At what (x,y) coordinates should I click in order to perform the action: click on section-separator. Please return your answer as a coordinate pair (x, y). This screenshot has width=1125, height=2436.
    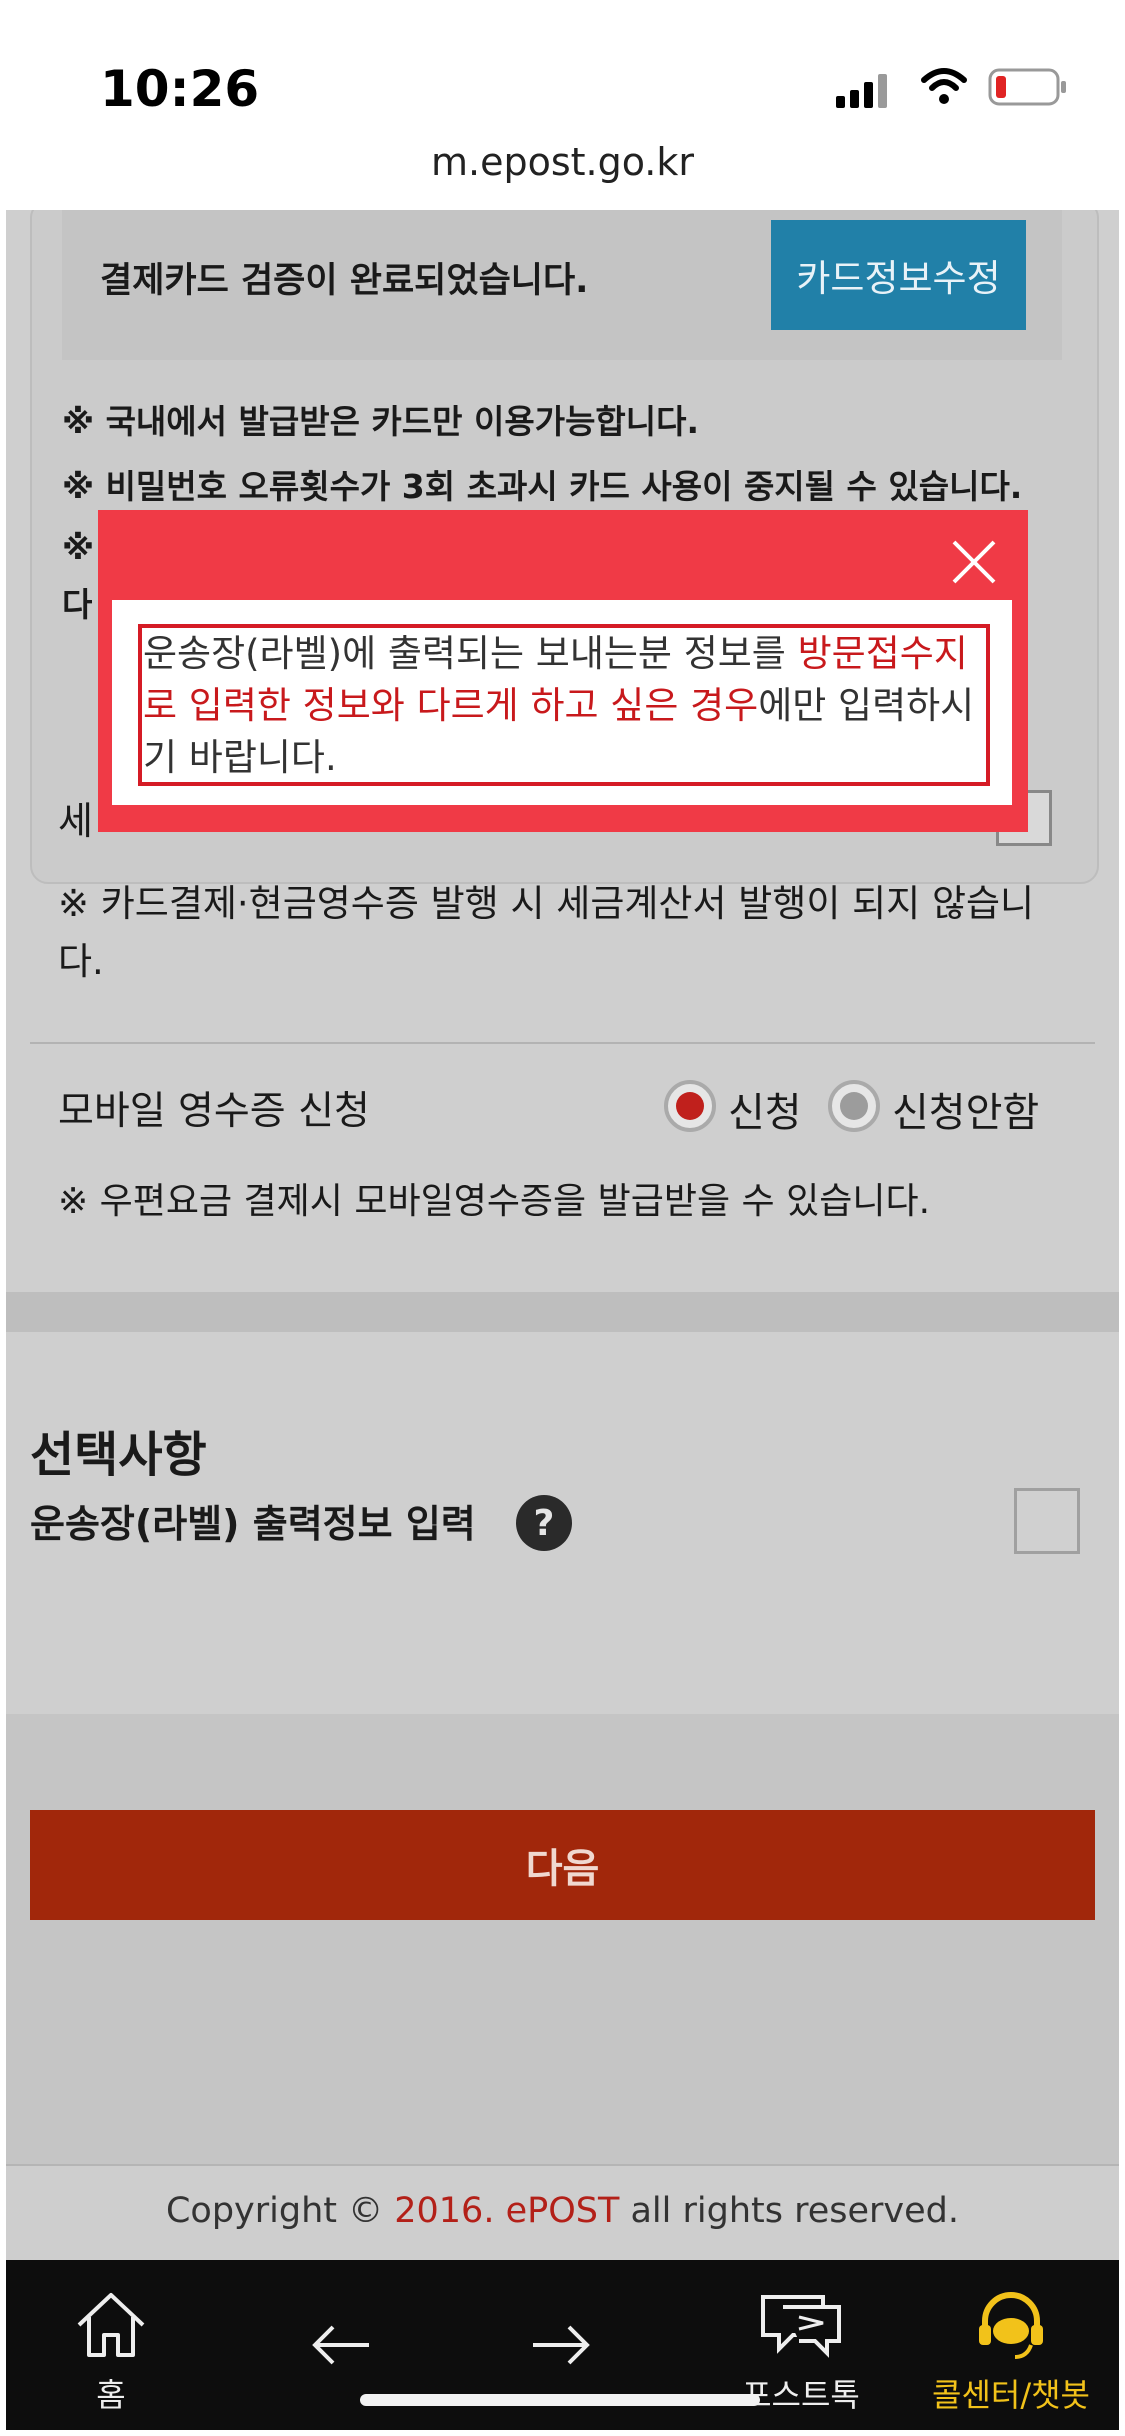
    Looking at the image, I should click on (562, 1312).